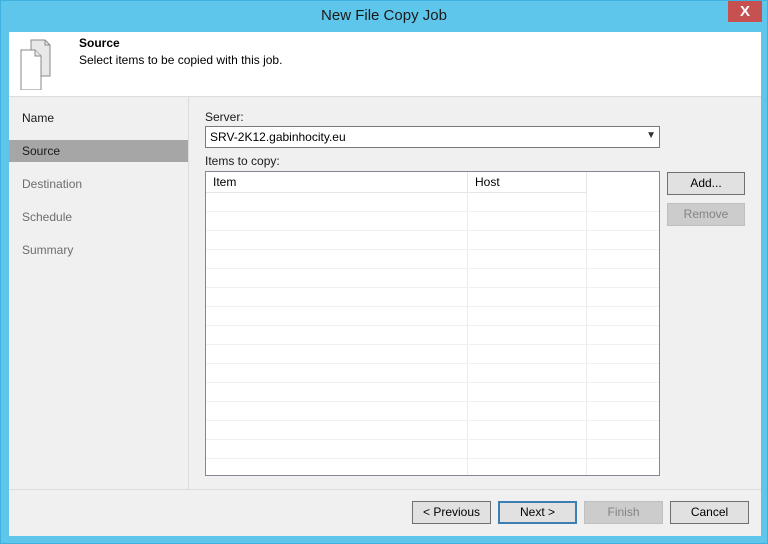 The width and height of the screenshot is (768, 544). Describe the element at coordinates (527, 182) in the screenshot. I see `column-host: Host` at that location.